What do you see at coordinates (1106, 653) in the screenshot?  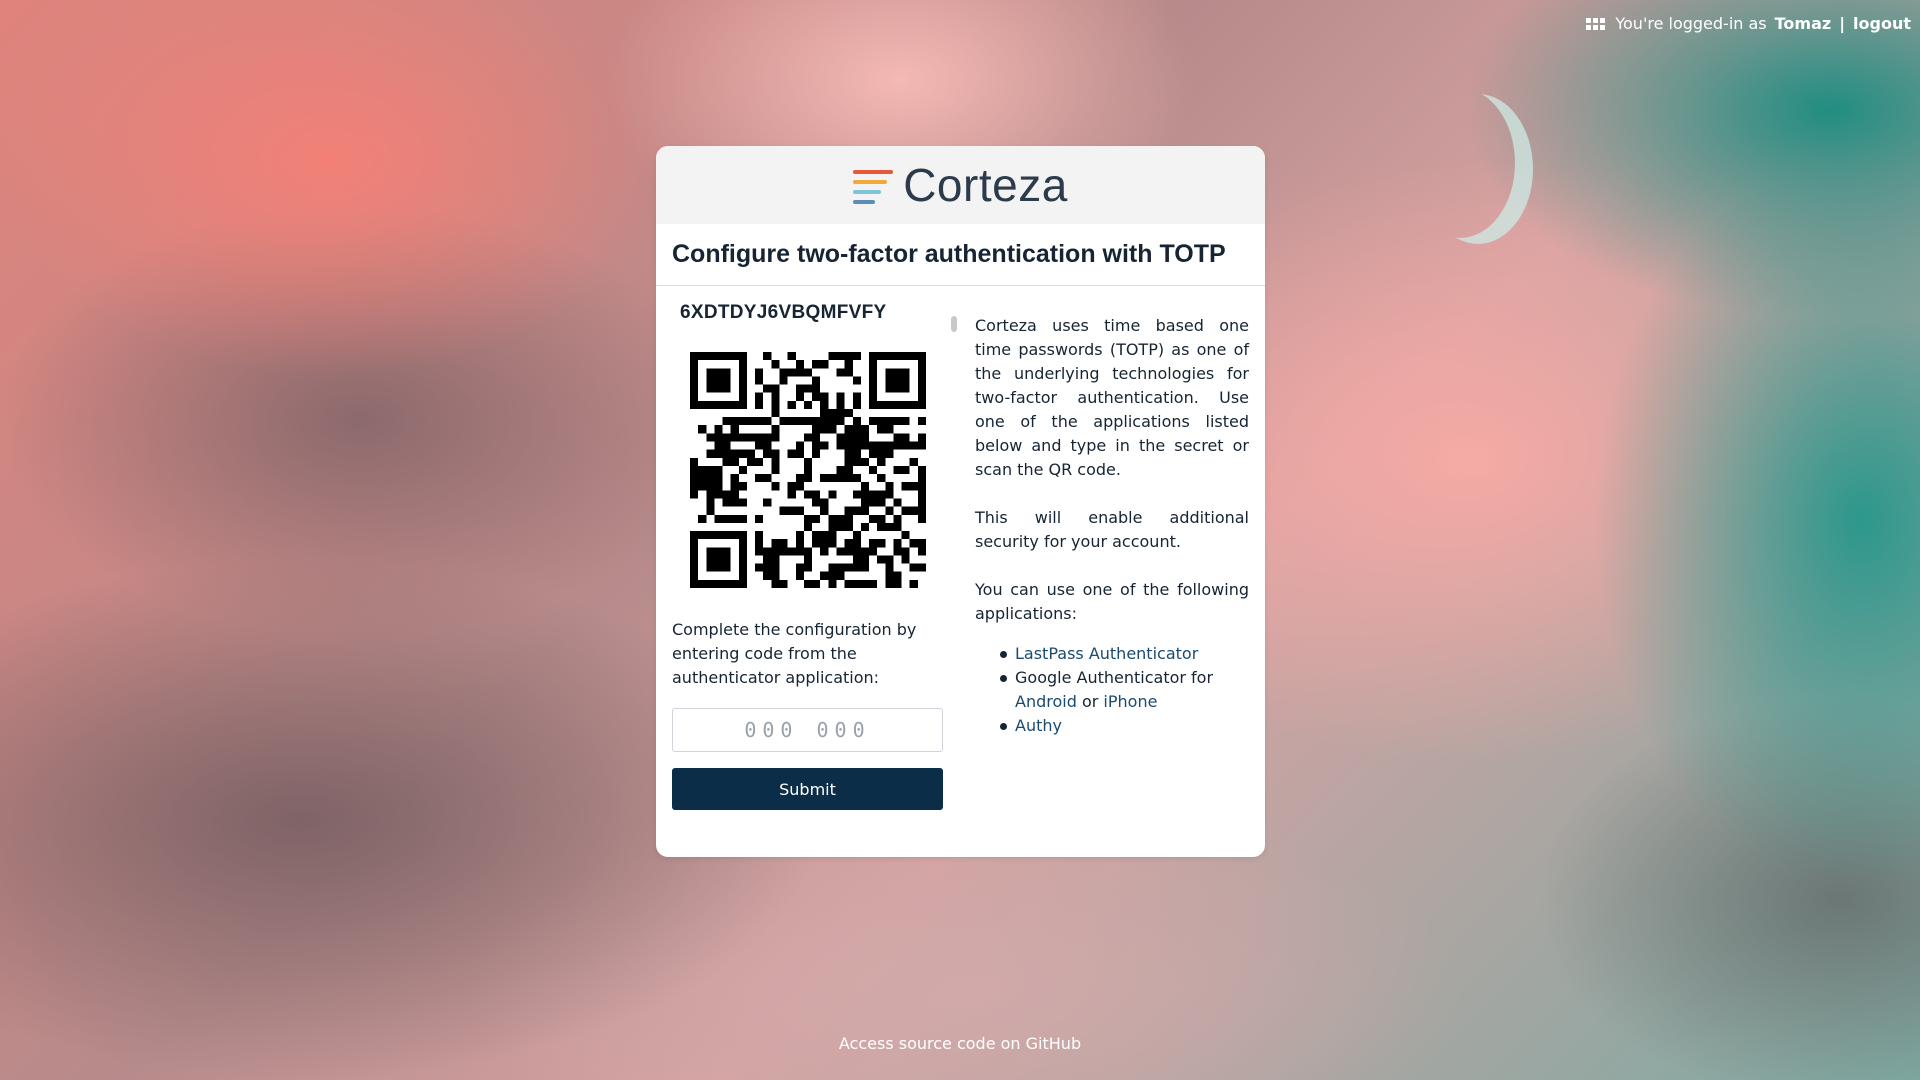 I see `lastpass-link: LastPass Authenticator` at bounding box center [1106, 653].